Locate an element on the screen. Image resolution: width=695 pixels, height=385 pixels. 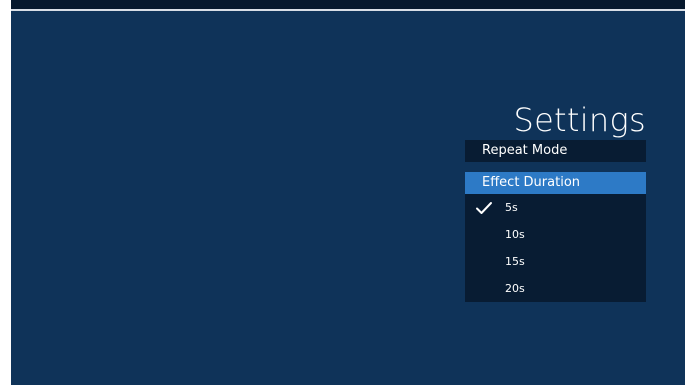
option-10s: 10s is located at coordinates (555, 234).